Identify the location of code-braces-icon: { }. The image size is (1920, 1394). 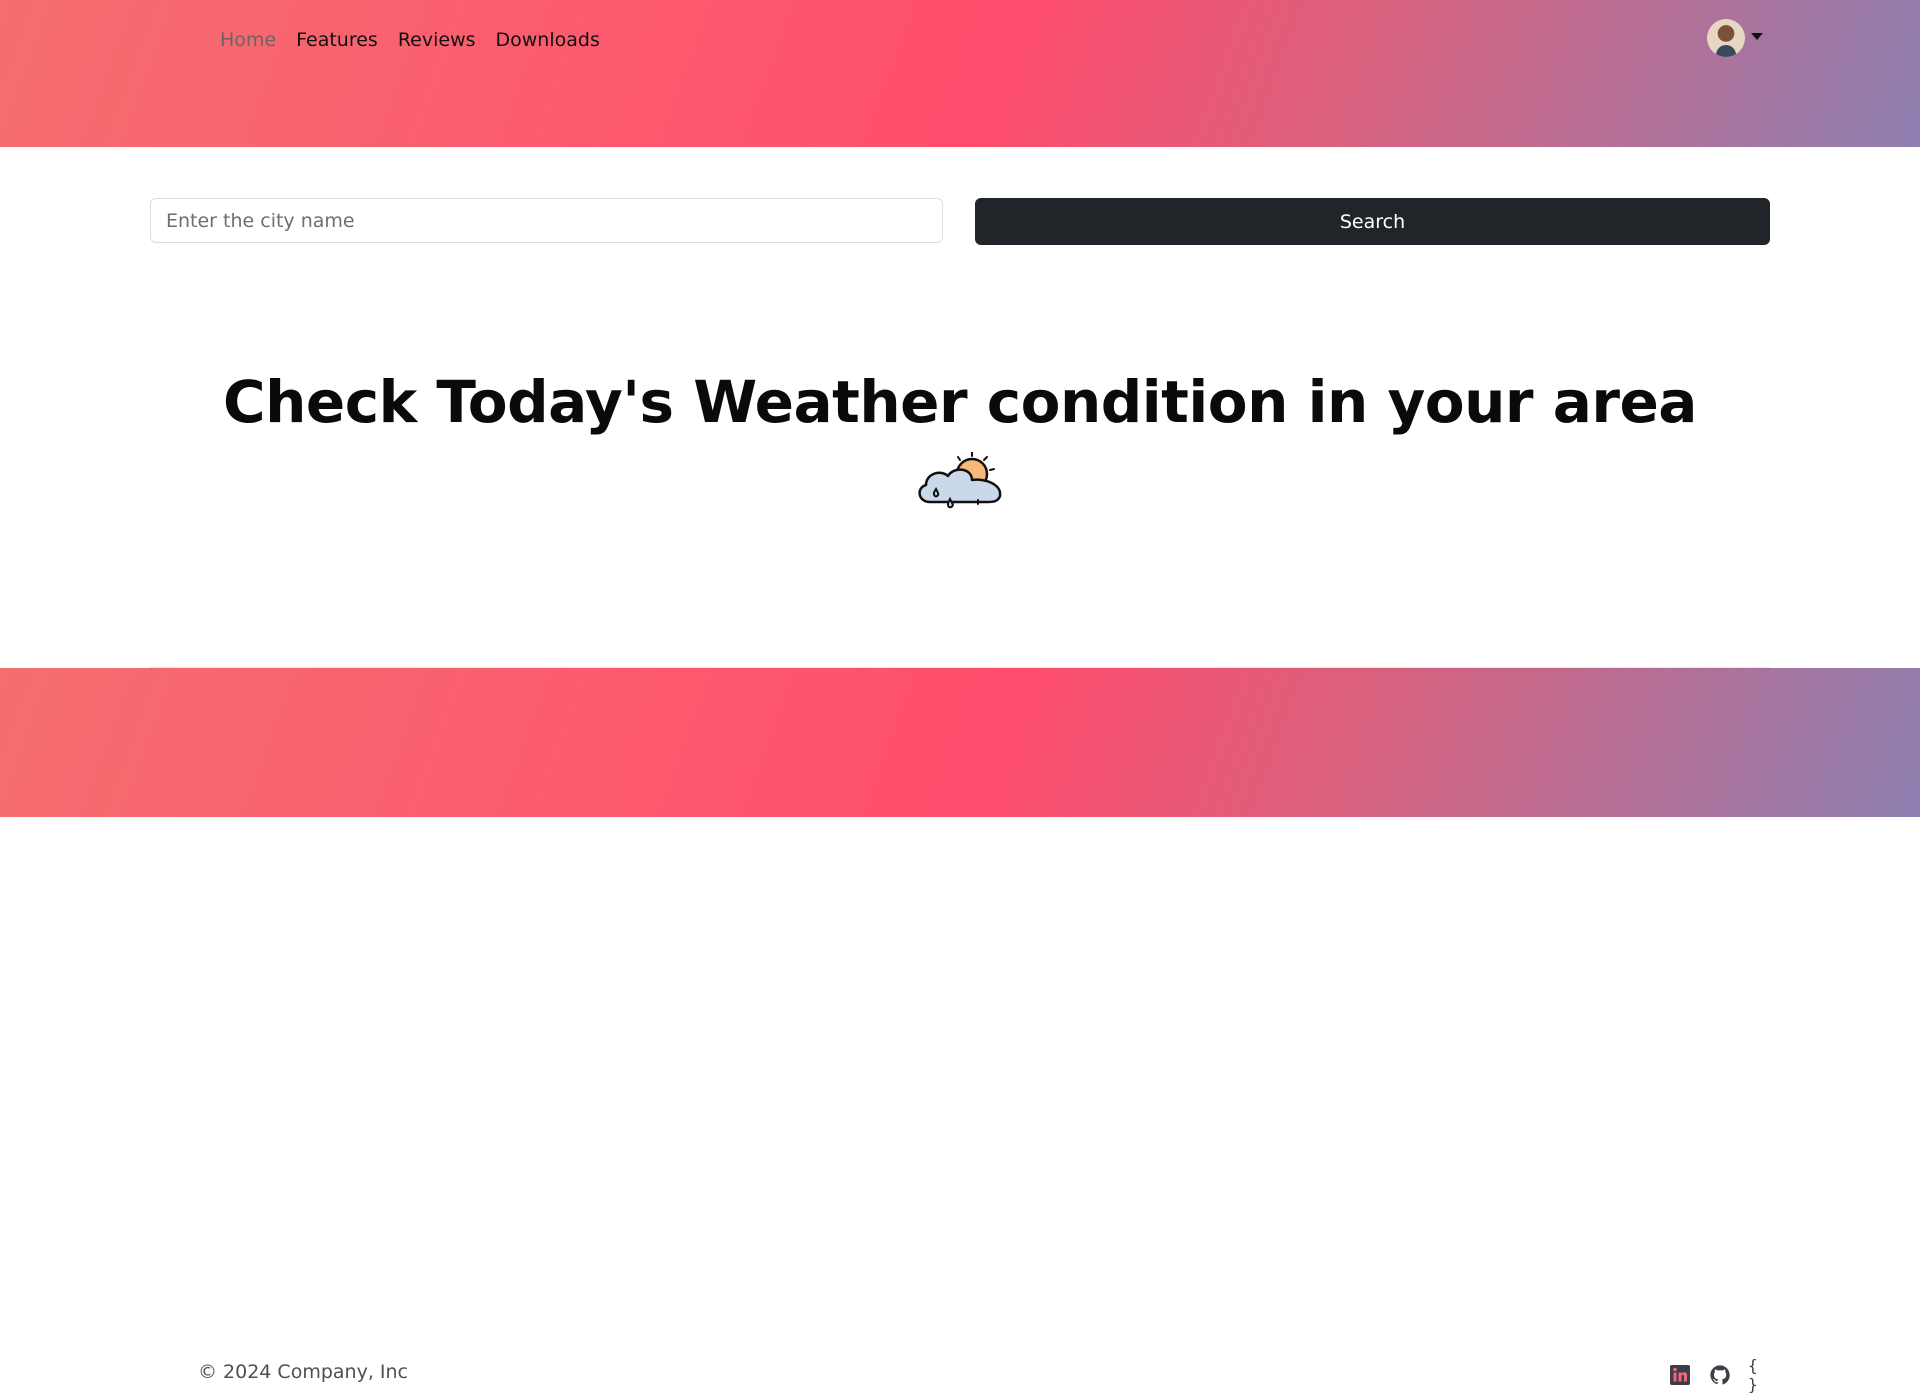
(1760, 1375).